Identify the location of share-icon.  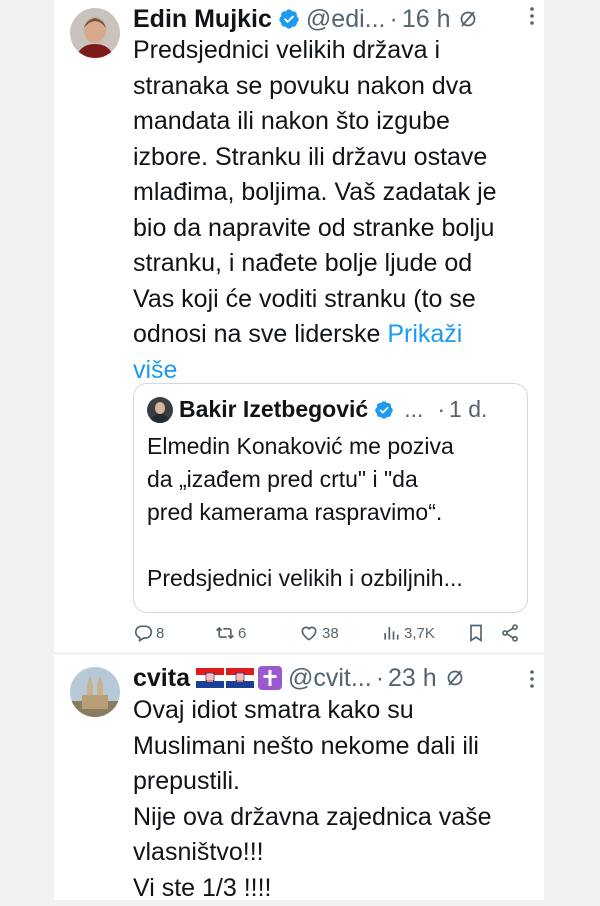
(510, 633).